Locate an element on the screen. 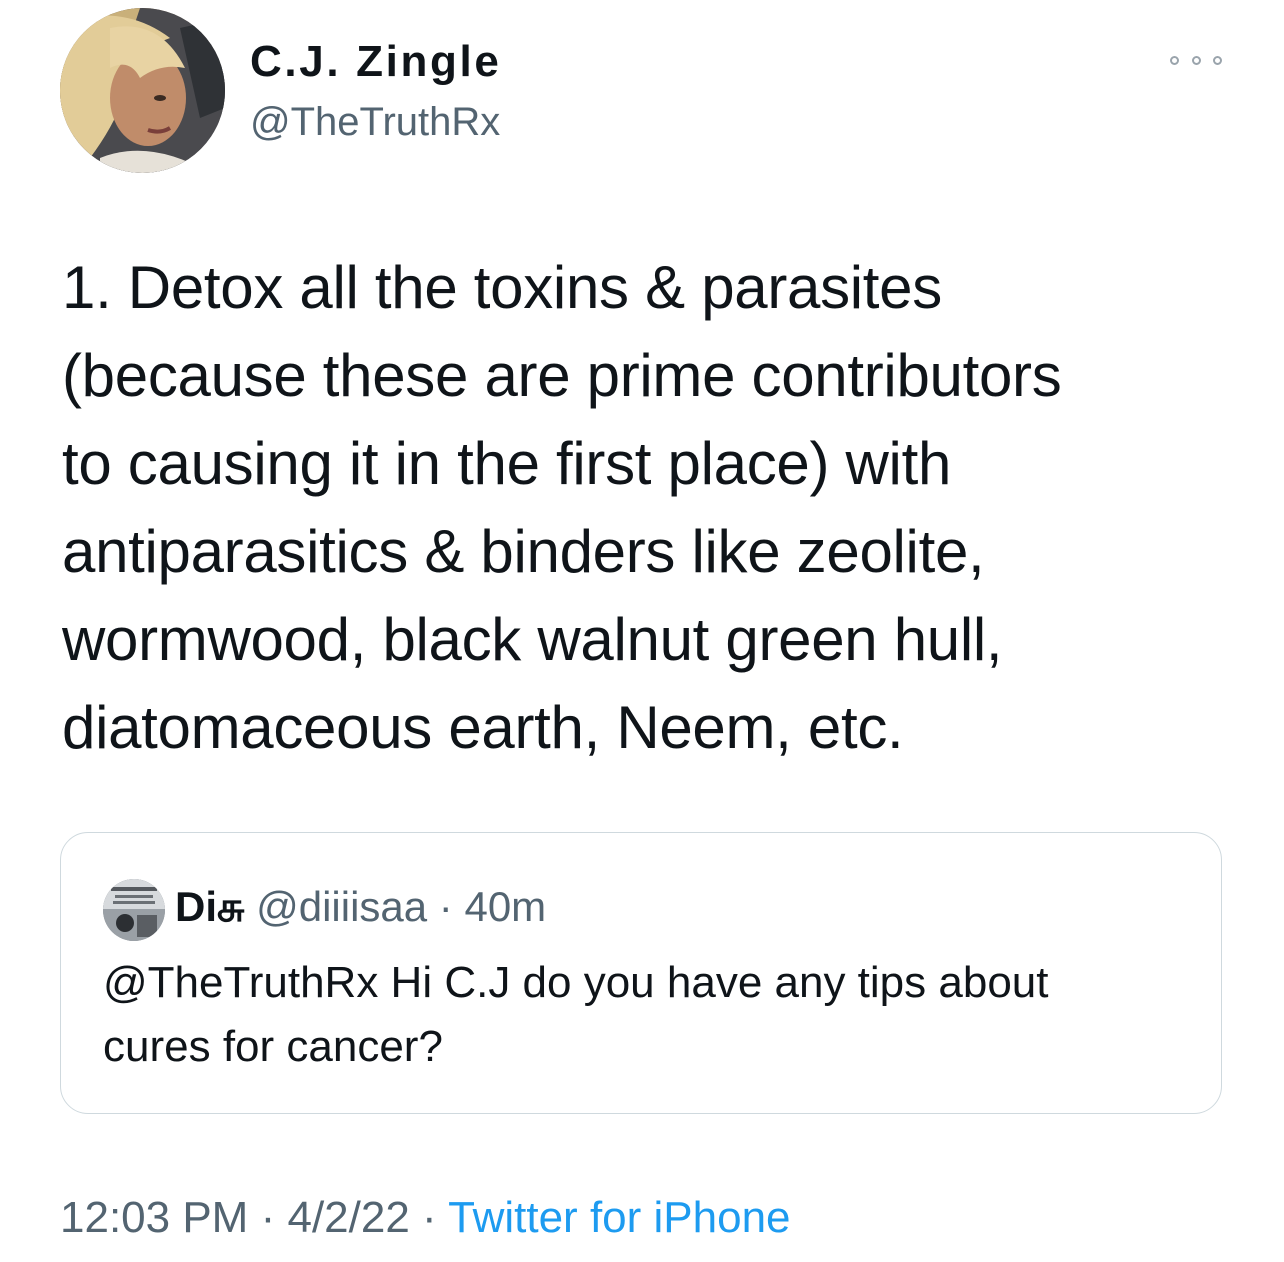 The height and width of the screenshot is (1262, 1284). quoted-author-handle: @diiiisaa is located at coordinates (341, 906).